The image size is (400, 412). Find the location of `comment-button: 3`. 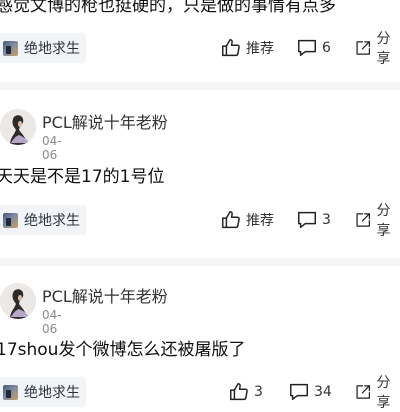

comment-button: 3 is located at coordinates (313, 220).